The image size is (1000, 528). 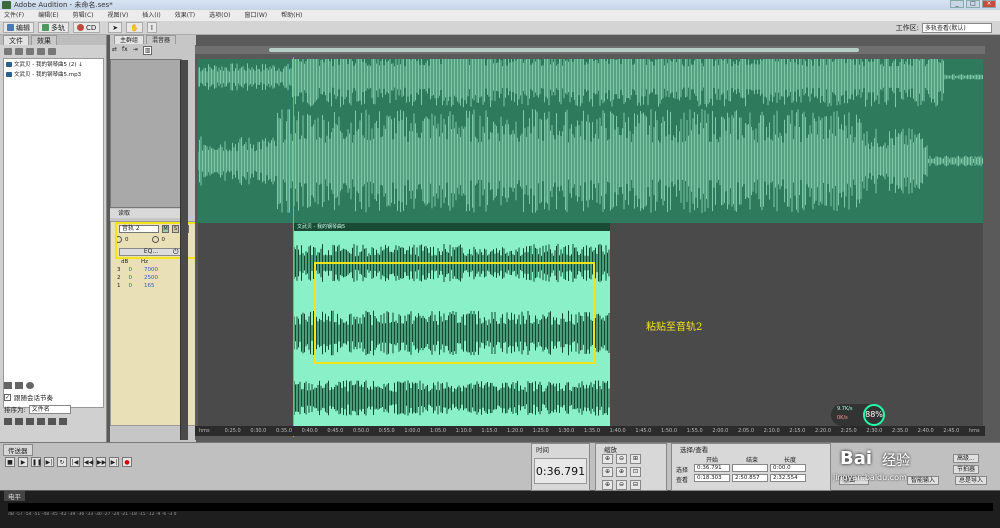 I want to click on menu-window: 窗口(W), so click(x=256, y=15).